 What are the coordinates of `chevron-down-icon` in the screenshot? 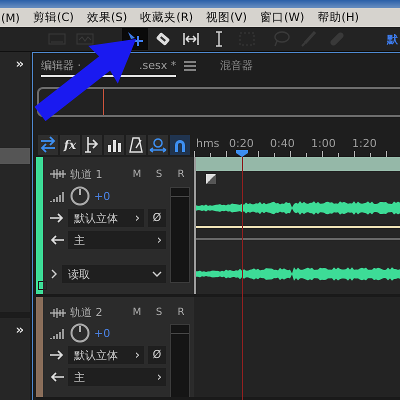 It's located at (157, 274).